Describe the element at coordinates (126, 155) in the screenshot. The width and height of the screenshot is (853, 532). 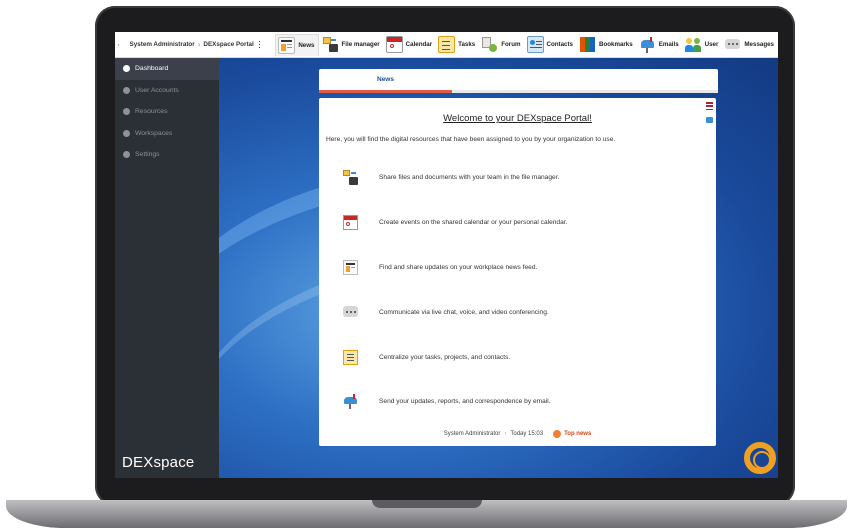
I see `settings-icon` at that location.